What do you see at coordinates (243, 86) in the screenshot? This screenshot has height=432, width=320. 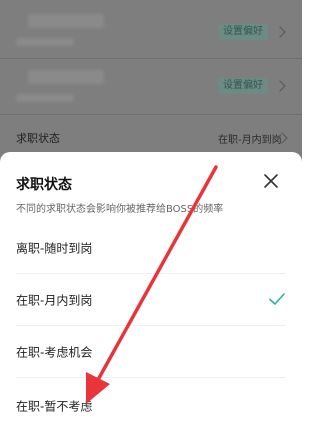 I see `preference-tag-2: 设置偏好` at bounding box center [243, 86].